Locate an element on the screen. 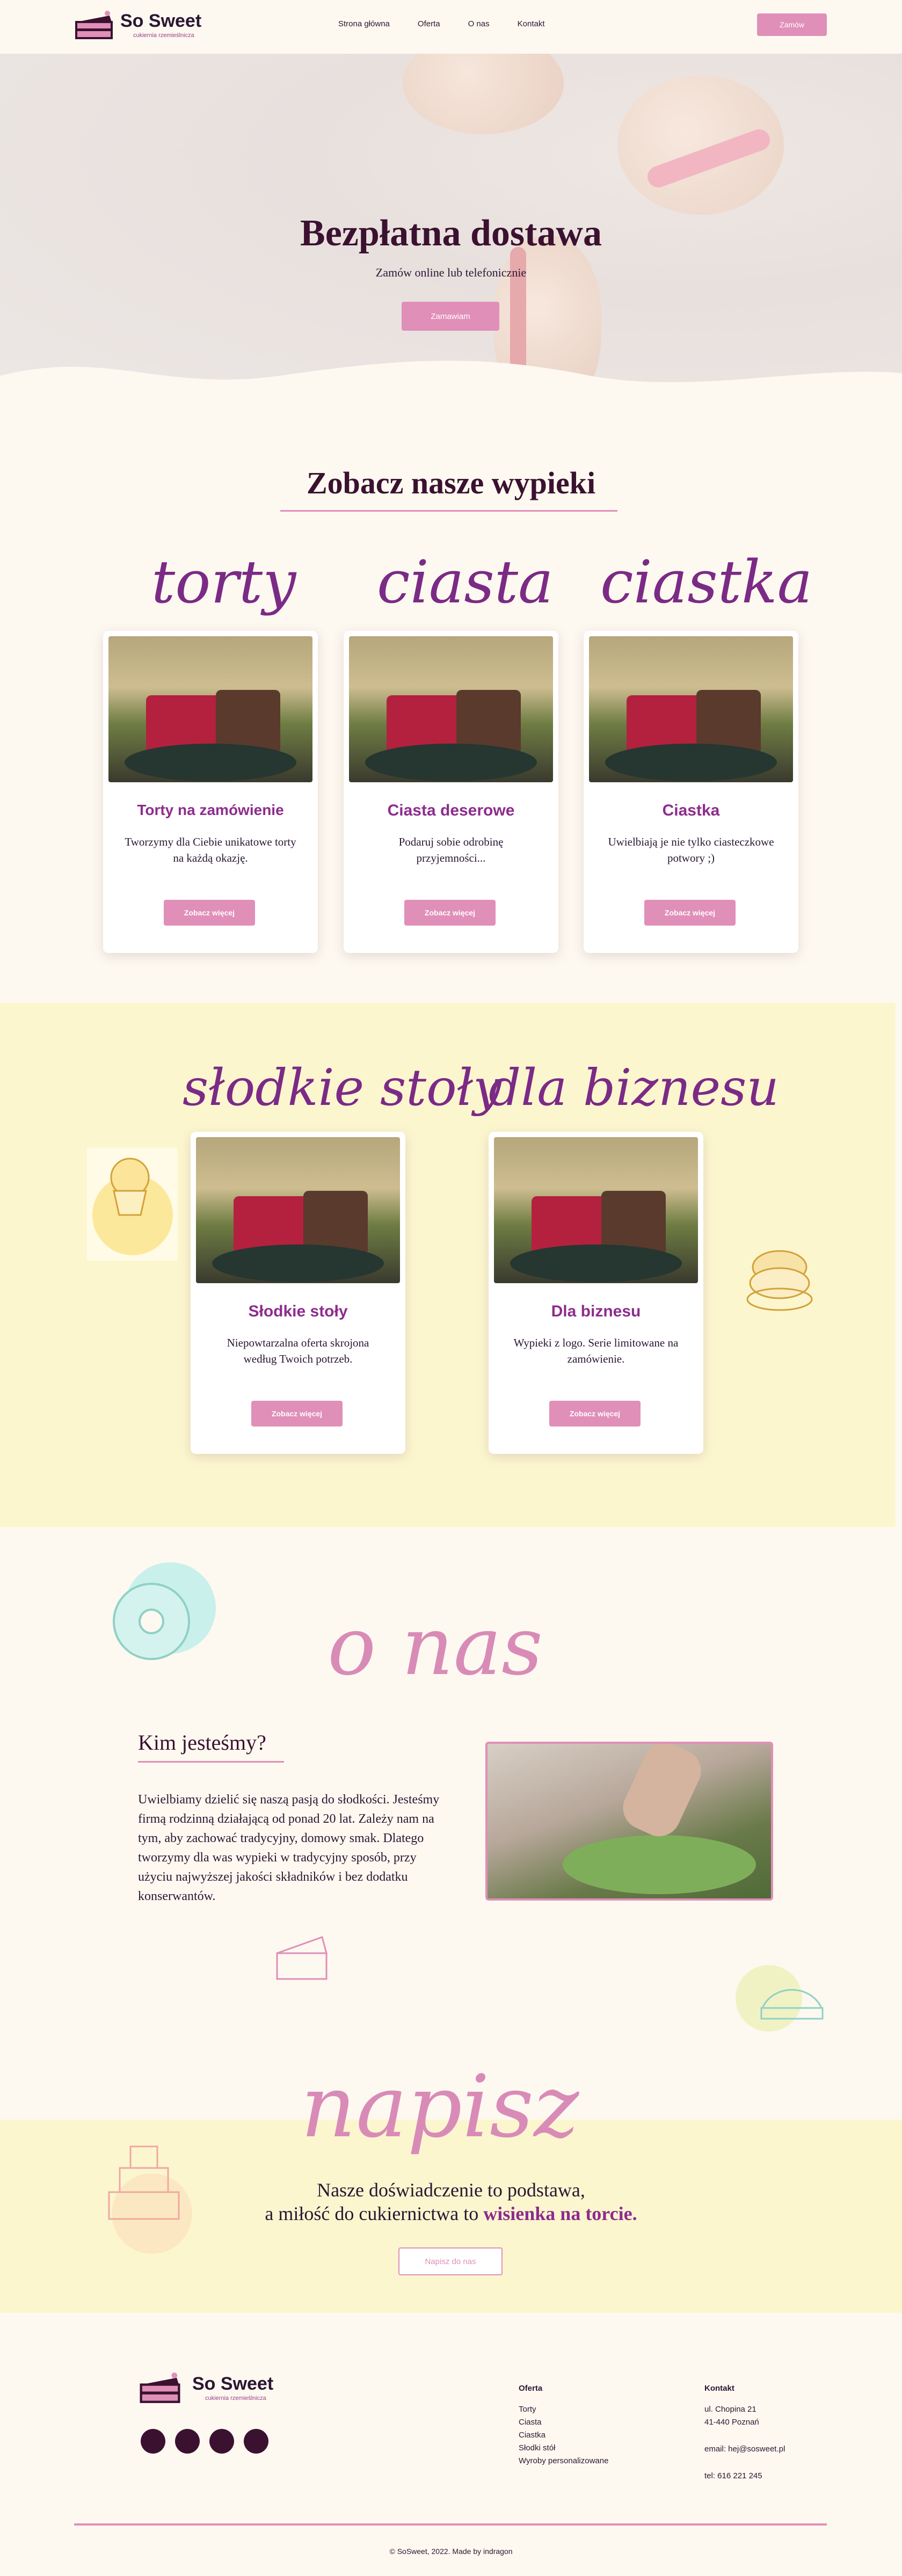 This screenshot has height=2576, width=902. copyright: © SoSweet, 2022. Made by indragon is located at coordinates (451, 2551).